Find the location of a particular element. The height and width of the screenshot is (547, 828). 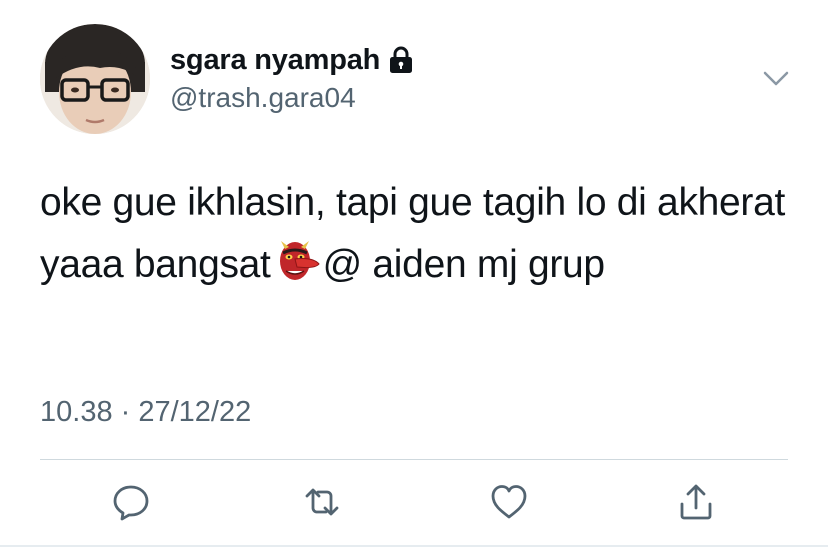

share-icon is located at coordinates (696, 502).